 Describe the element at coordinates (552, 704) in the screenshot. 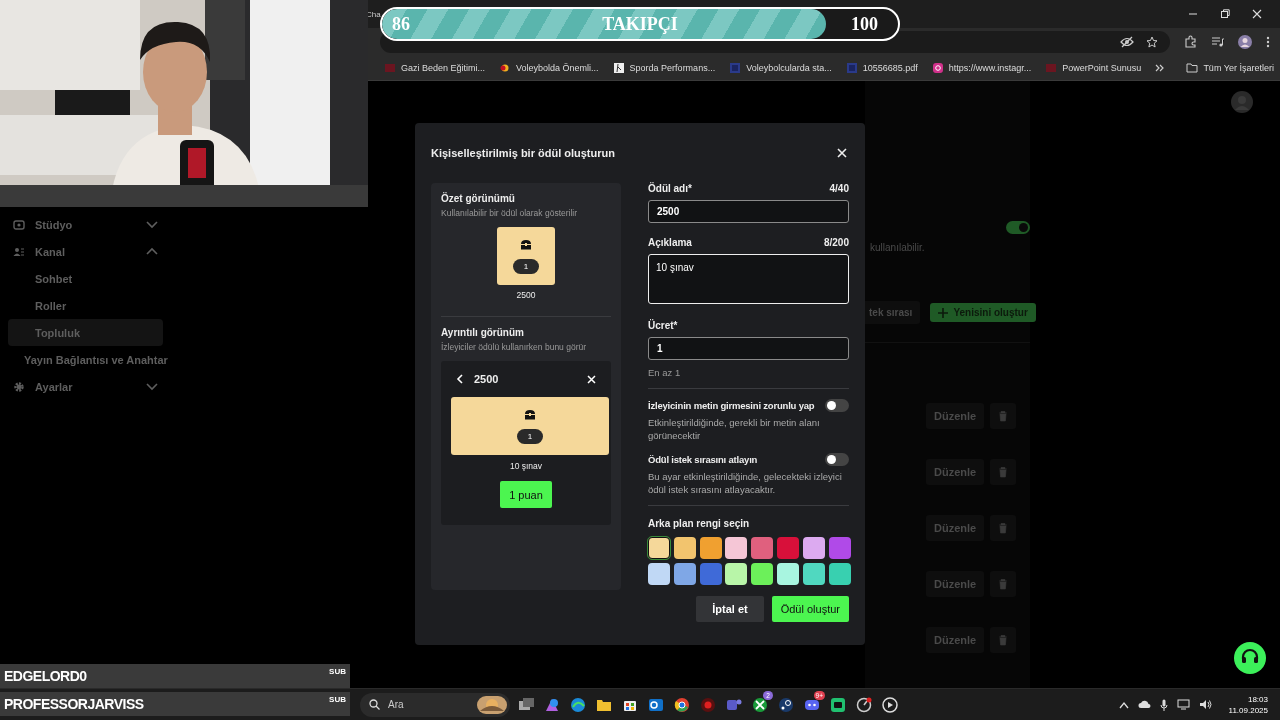

I see `sparkle-app-icon` at that location.